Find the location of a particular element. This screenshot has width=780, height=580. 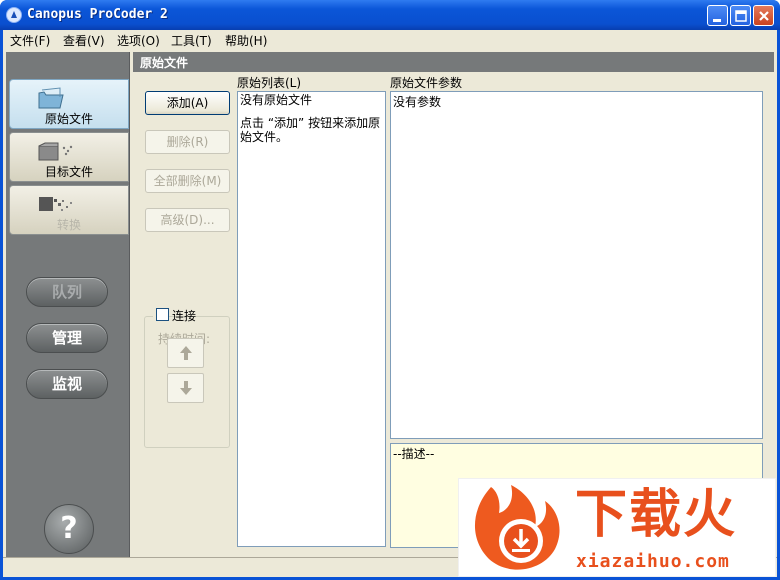

concat-checkbox-row: 连接 is located at coordinates (174, 315).